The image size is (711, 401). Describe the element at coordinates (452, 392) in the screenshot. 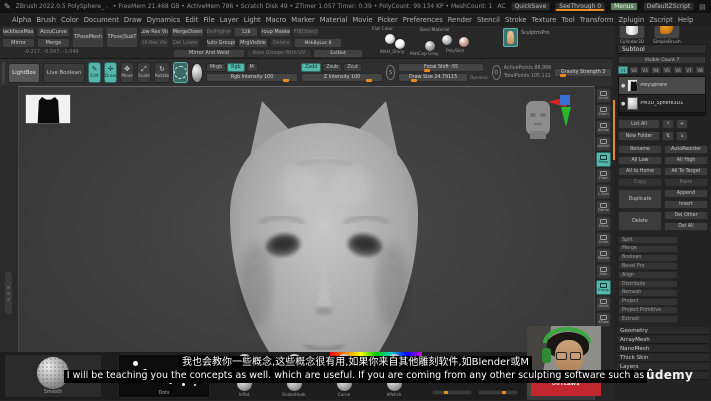

I see `tray-mini-slider` at that location.